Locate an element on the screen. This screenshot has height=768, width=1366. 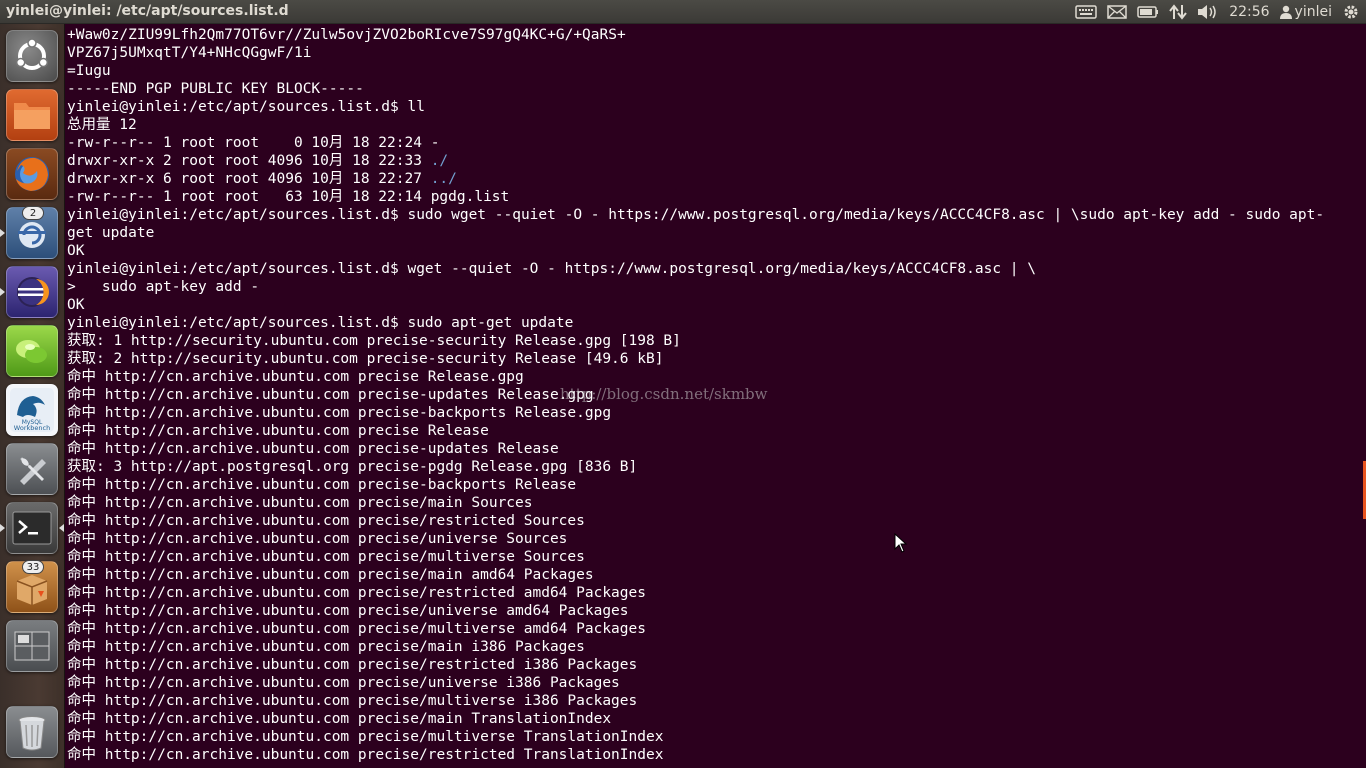
launcher-workspace-switcher is located at coordinates (32, 646).